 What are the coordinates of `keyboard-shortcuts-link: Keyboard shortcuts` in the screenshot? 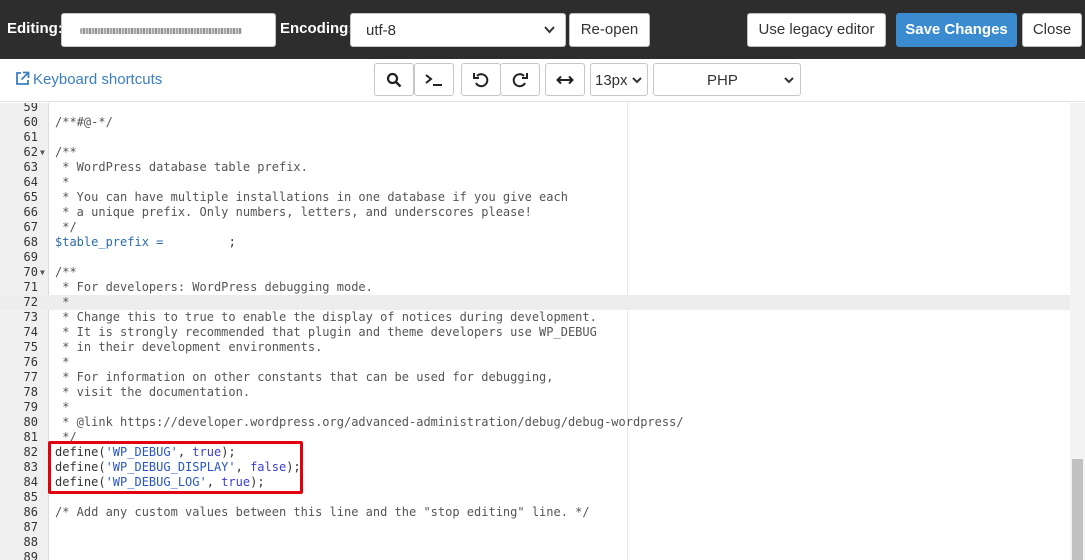 It's located at (88, 79).